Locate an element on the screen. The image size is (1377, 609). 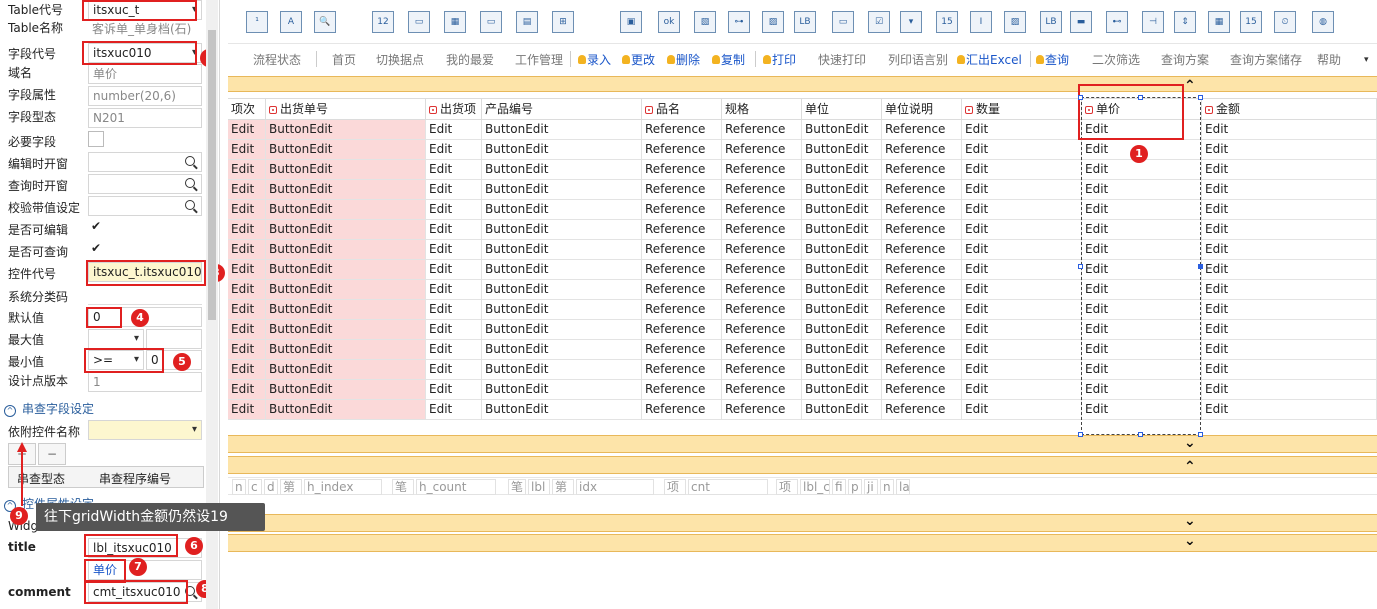
globe-icon: ◍ is located at coordinates (1323, 22).